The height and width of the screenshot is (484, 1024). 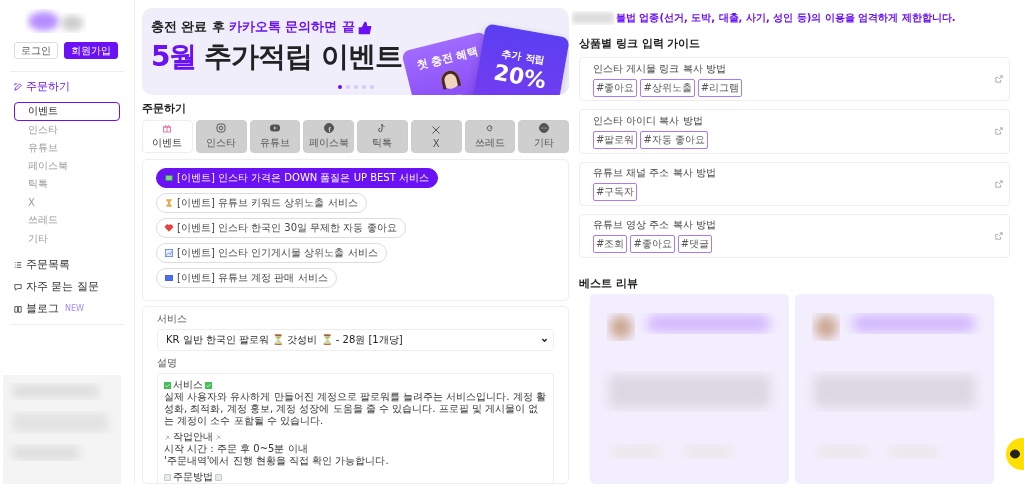 I want to click on guide-card: 유튜브 영상 주소 복사 방법 #조회 #좋아요 #댓글, so click(x=794, y=235).